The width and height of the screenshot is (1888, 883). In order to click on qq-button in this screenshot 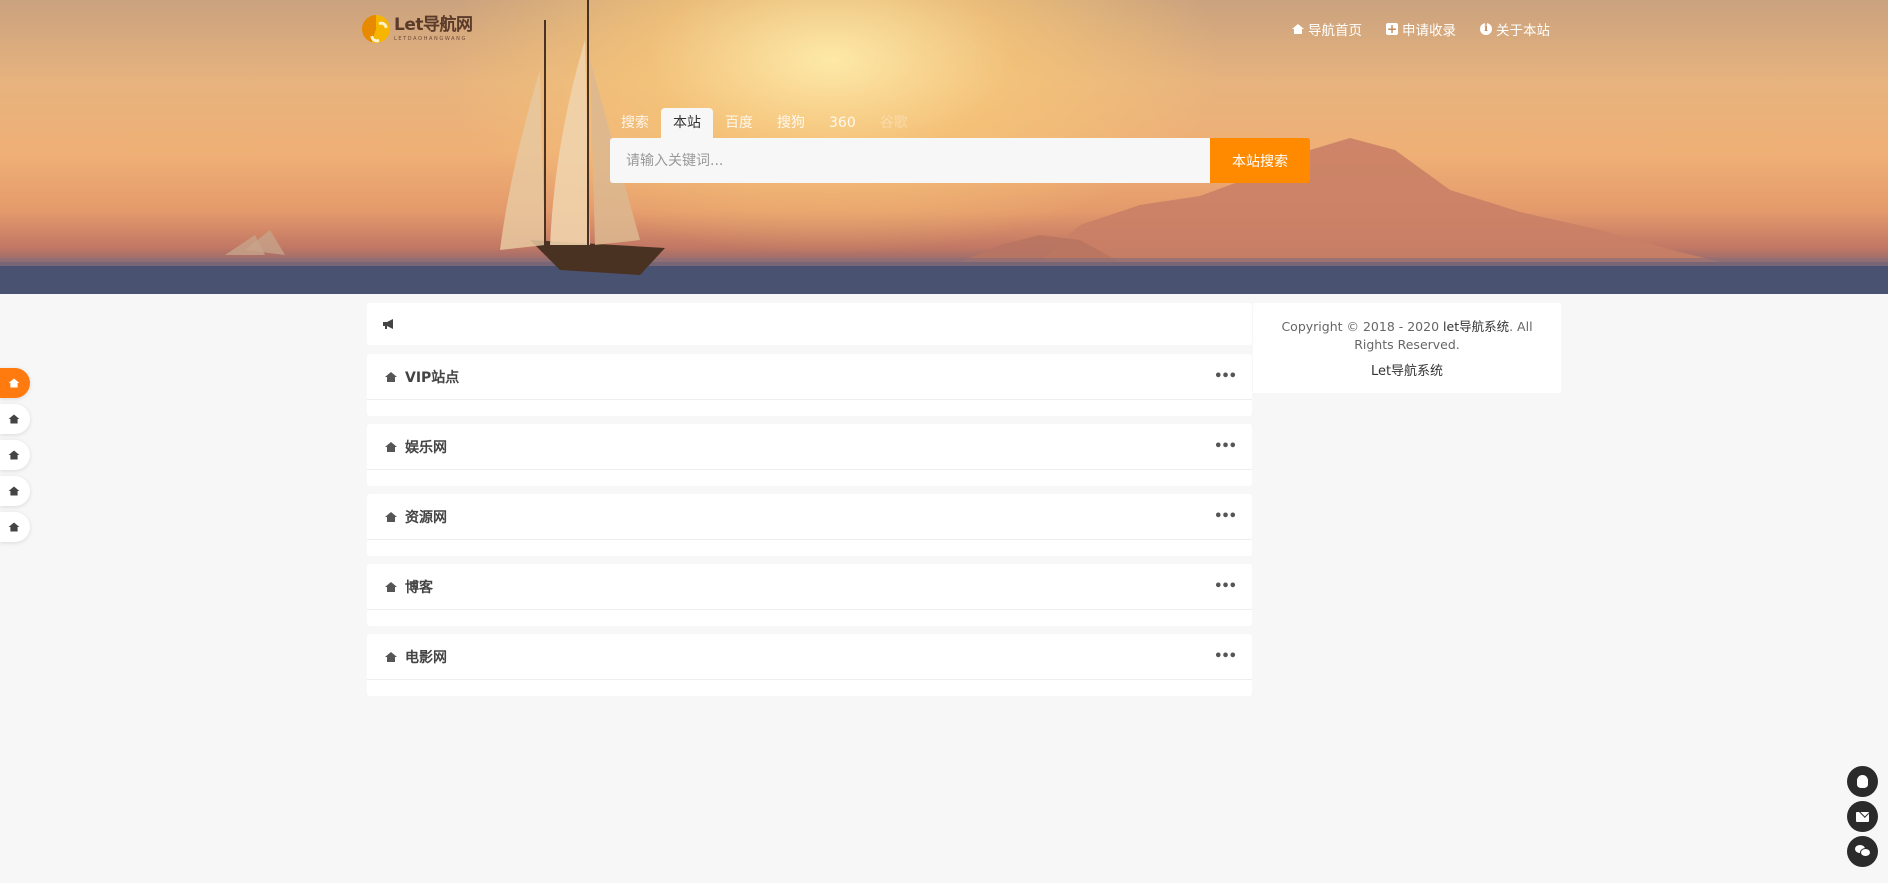, I will do `click(1862, 781)`.